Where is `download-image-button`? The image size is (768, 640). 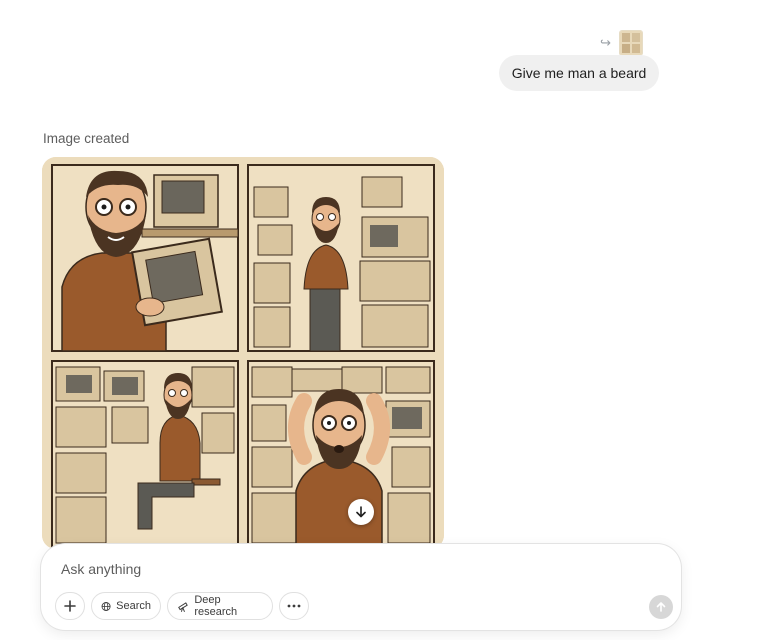 download-image-button is located at coordinates (361, 512).